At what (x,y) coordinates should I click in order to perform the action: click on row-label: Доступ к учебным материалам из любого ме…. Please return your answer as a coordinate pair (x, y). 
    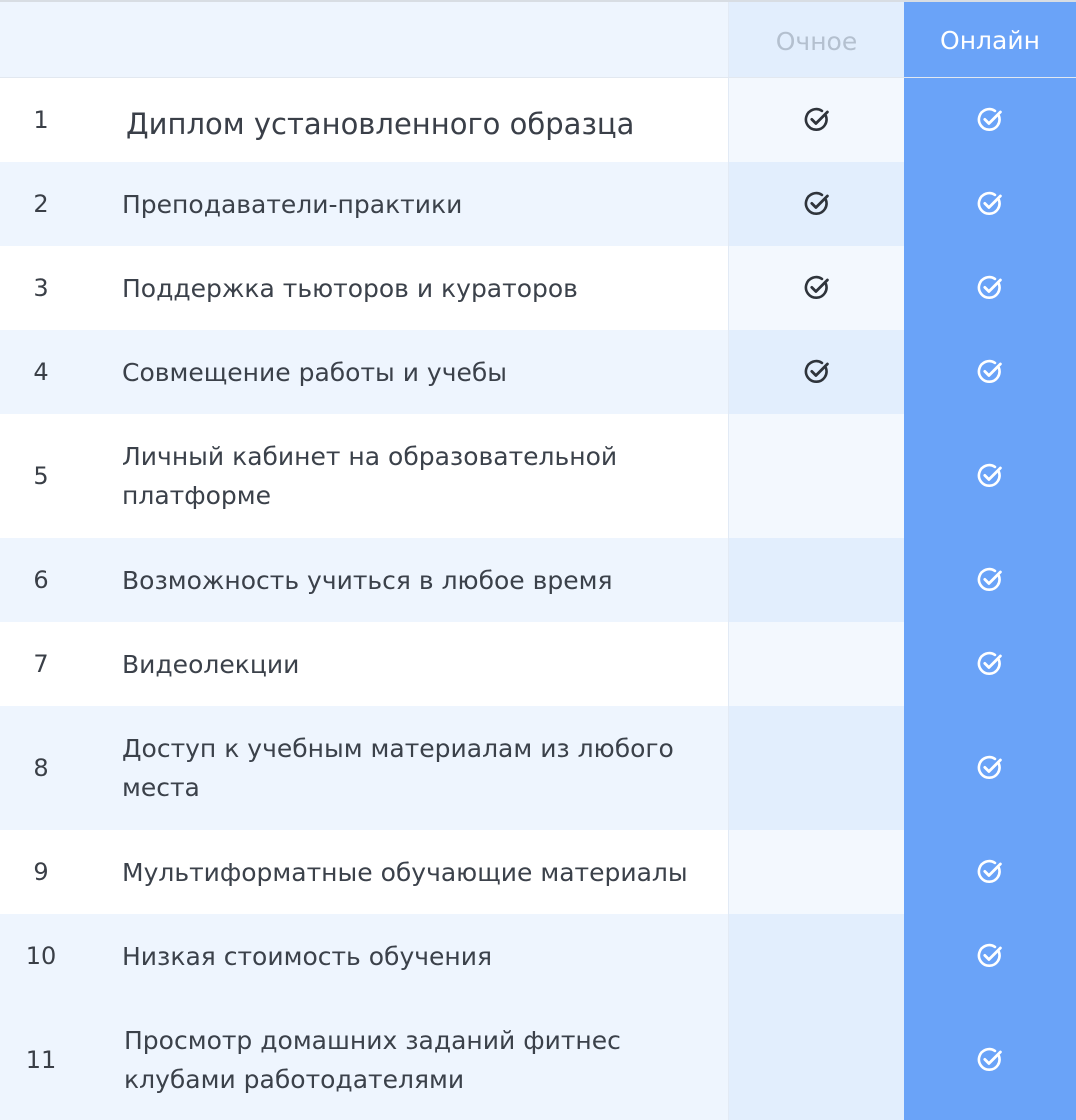
    Looking at the image, I should click on (398, 768).